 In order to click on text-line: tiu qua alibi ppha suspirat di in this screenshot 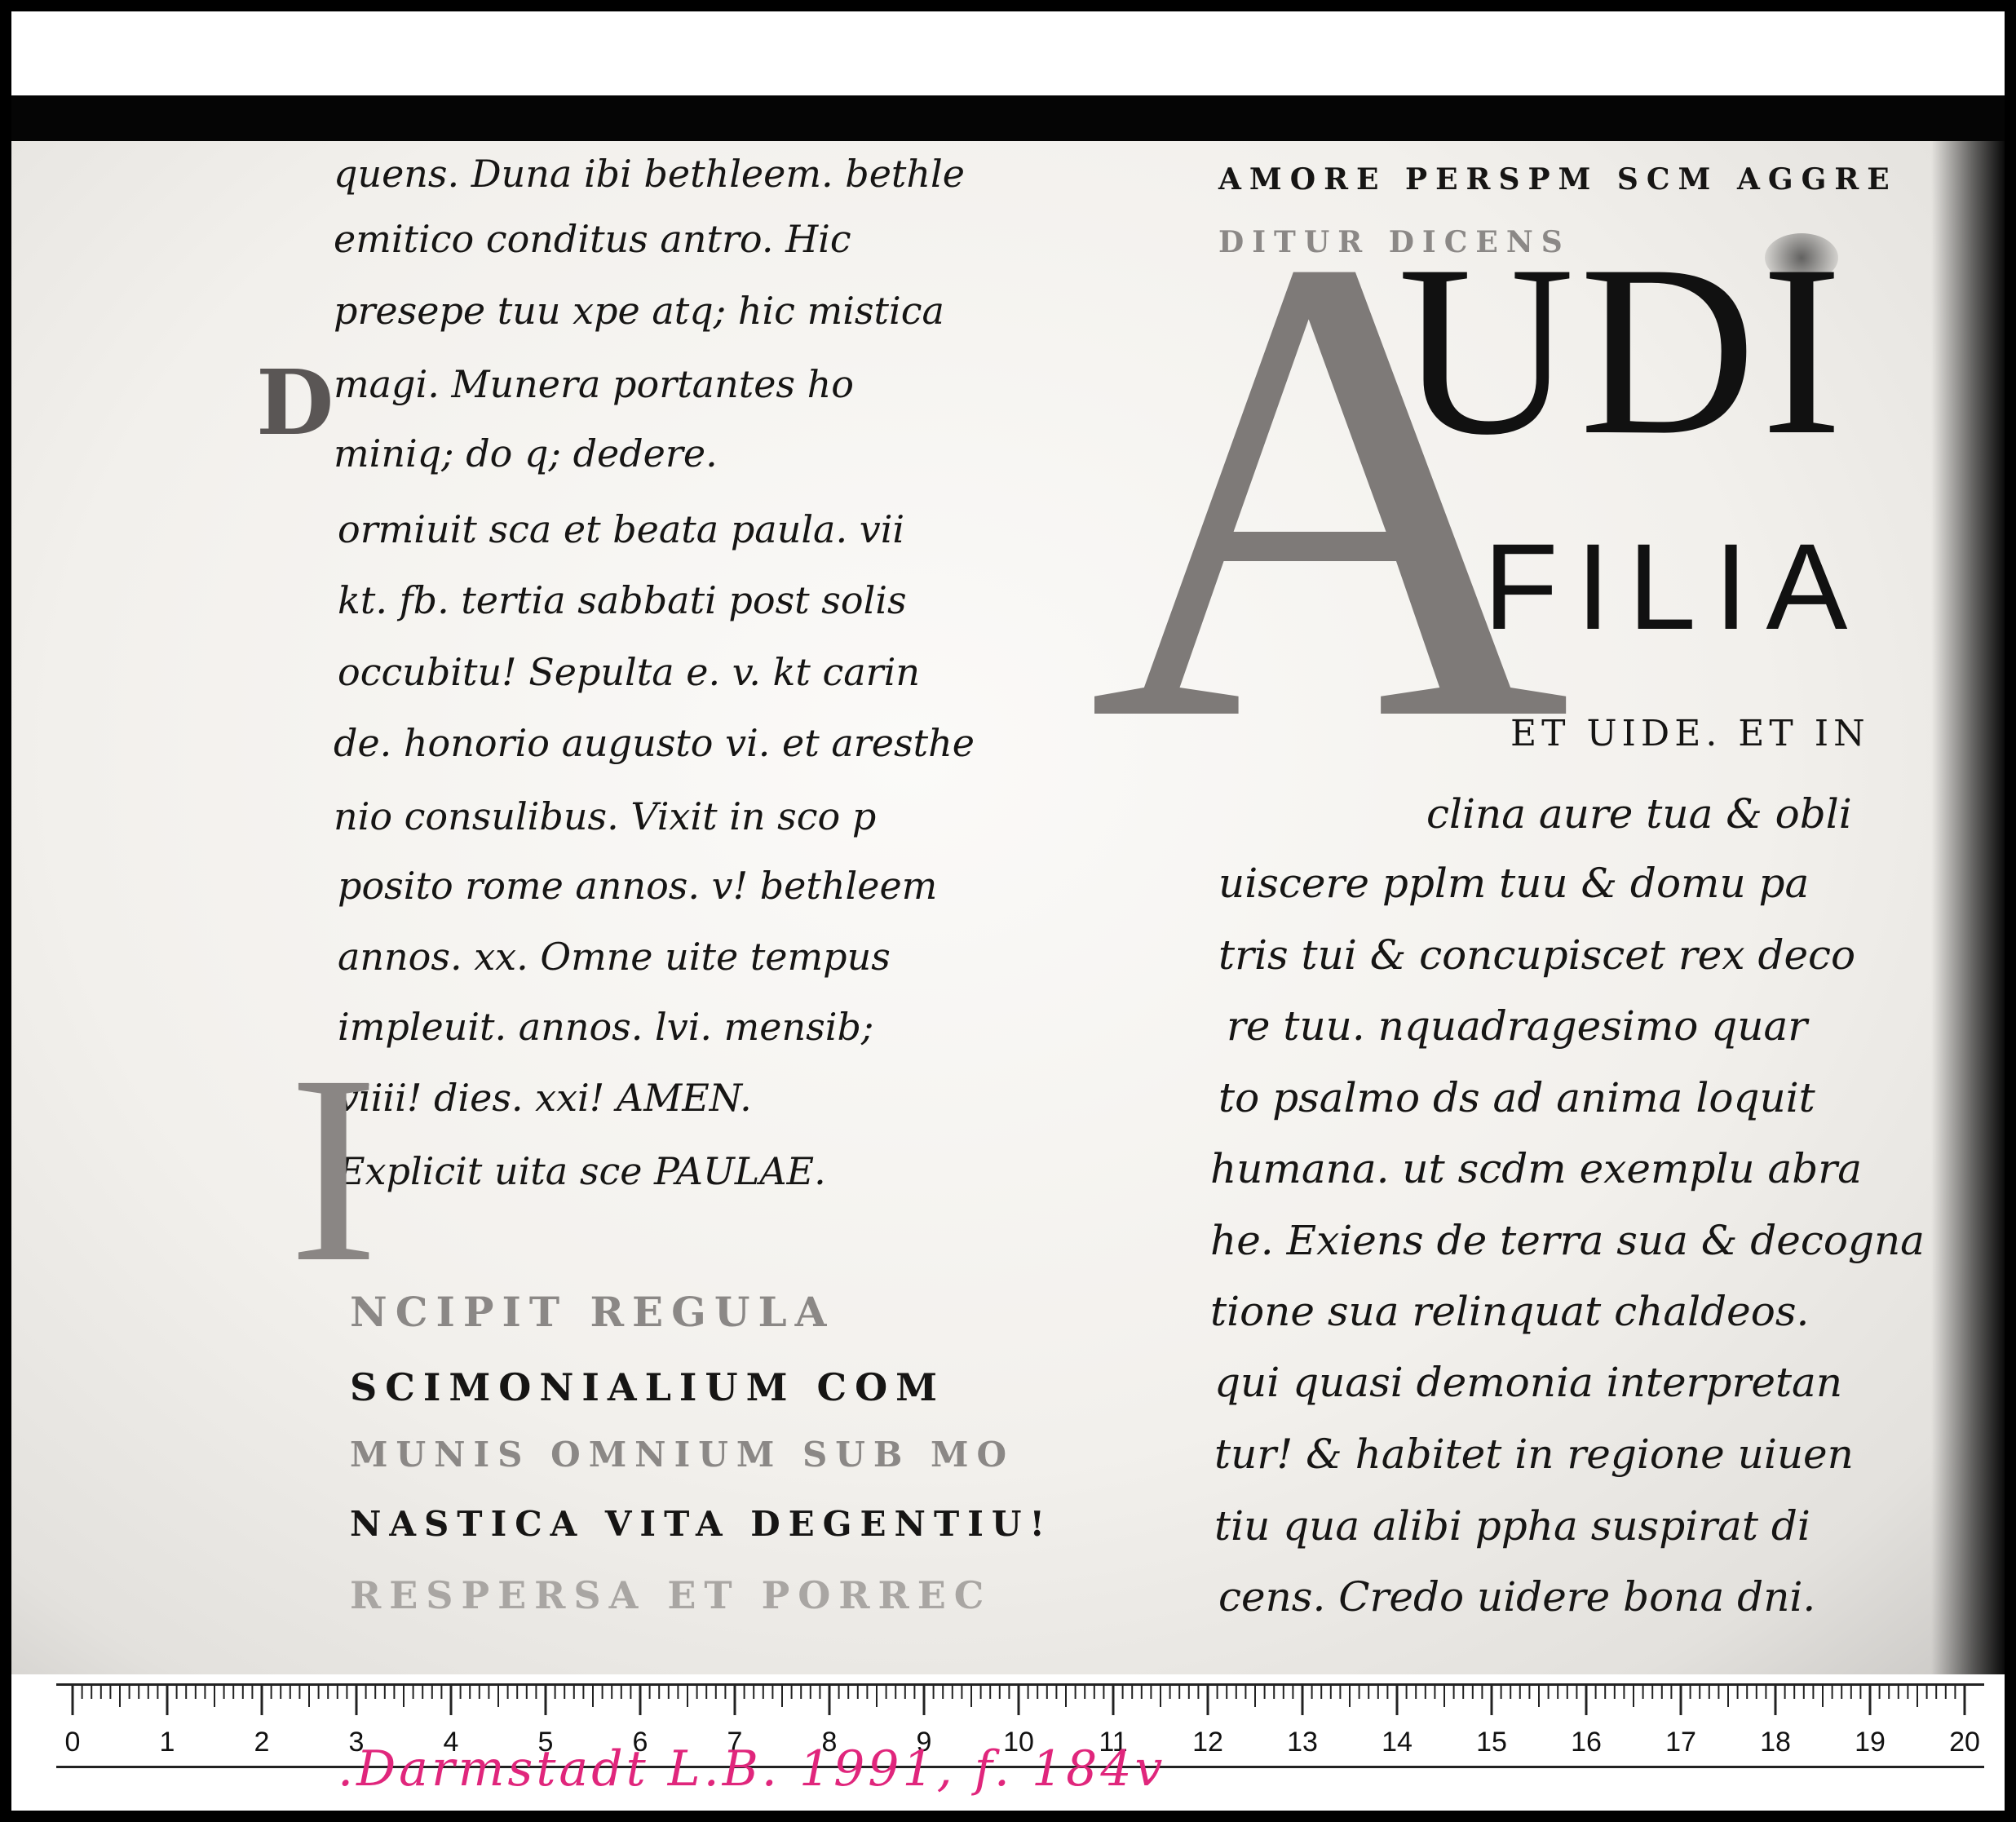, I will do `click(1512, 1526)`.